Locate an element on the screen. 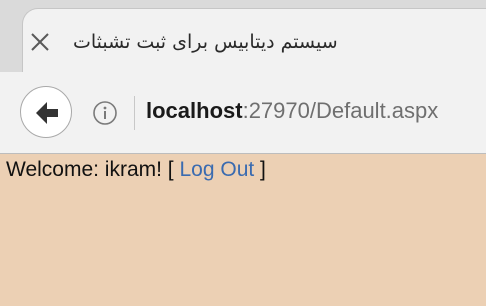 The height and width of the screenshot is (306, 486). address-bar: localhost:27970/Default.aspx is located at coordinates (292, 111).